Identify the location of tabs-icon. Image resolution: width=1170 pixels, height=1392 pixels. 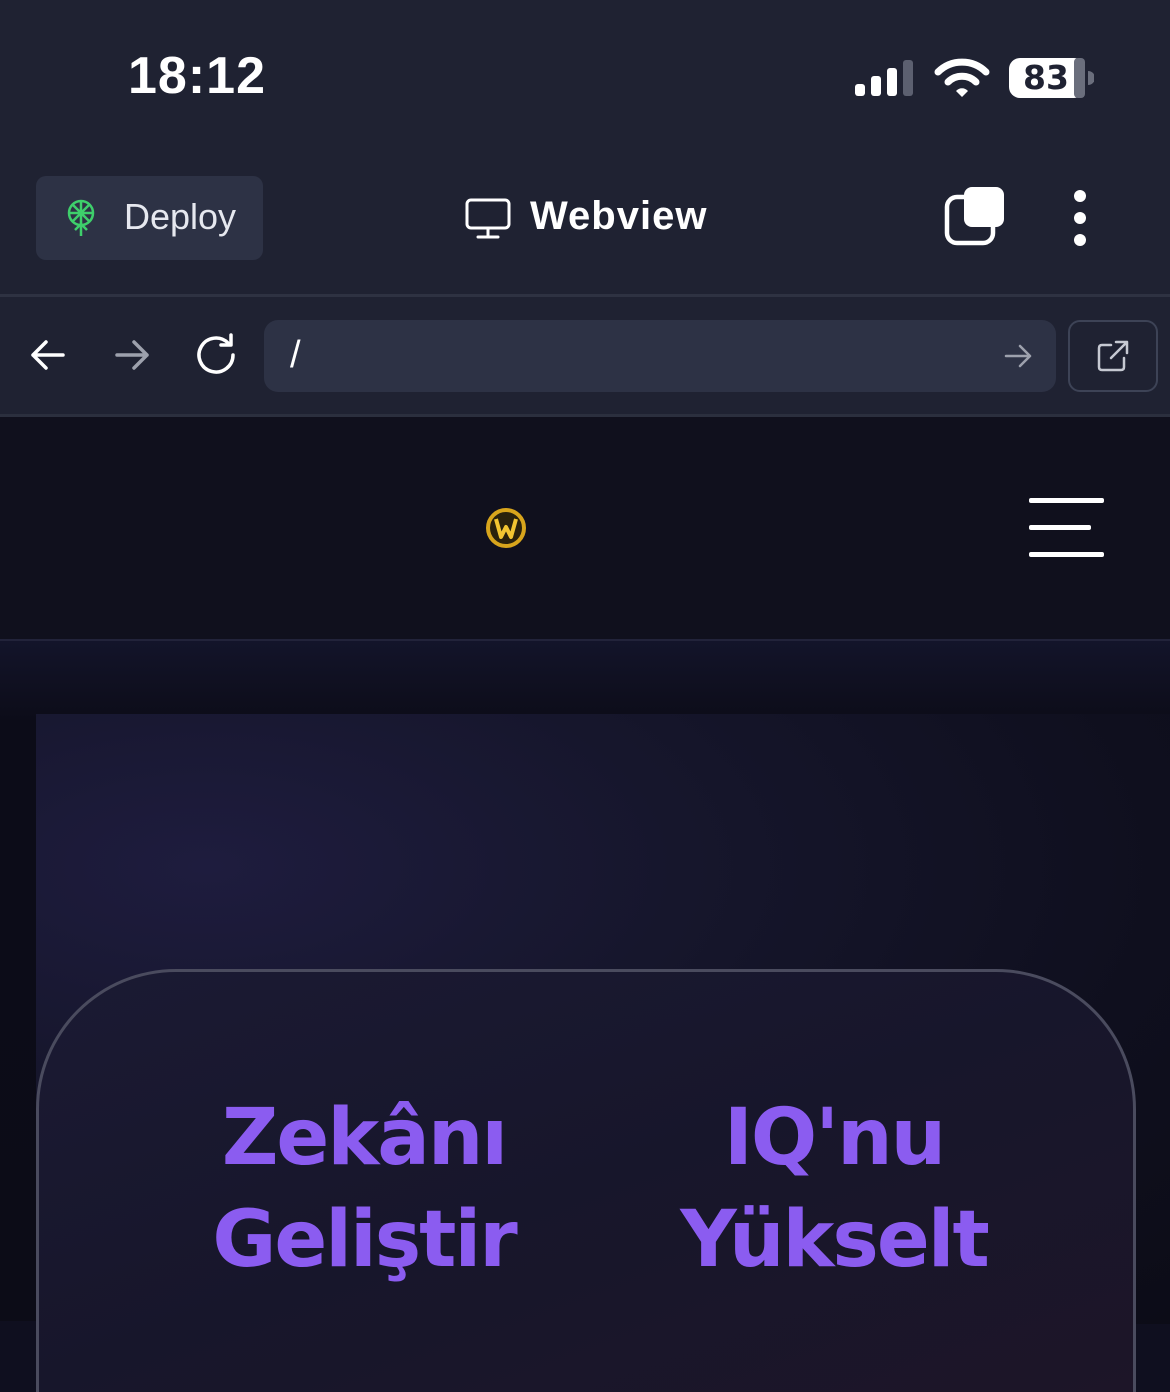
(974, 218).